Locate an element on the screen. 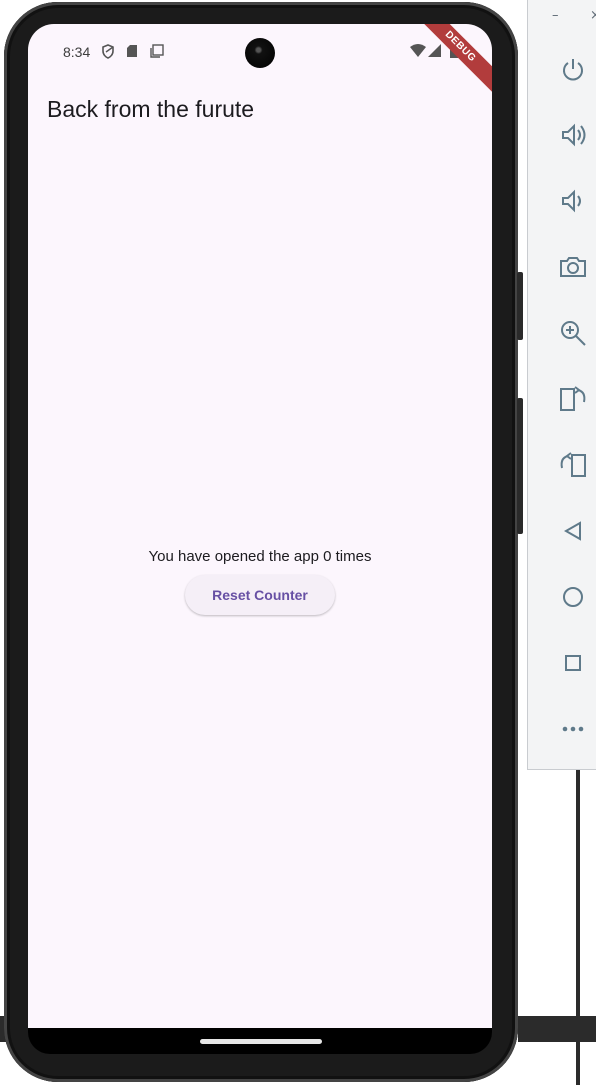  close-button: × is located at coordinates (593, 15).